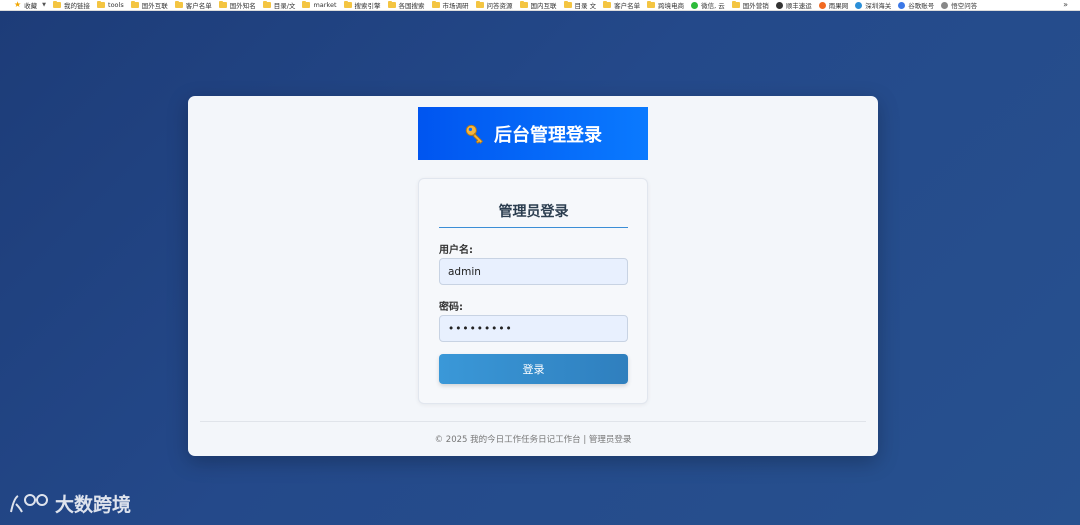 The width and height of the screenshot is (1080, 525). Describe the element at coordinates (533, 291) in the screenshot. I see `login-form: 管理员登录 用户名: admin 密码: ••••••••• 登录` at that location.